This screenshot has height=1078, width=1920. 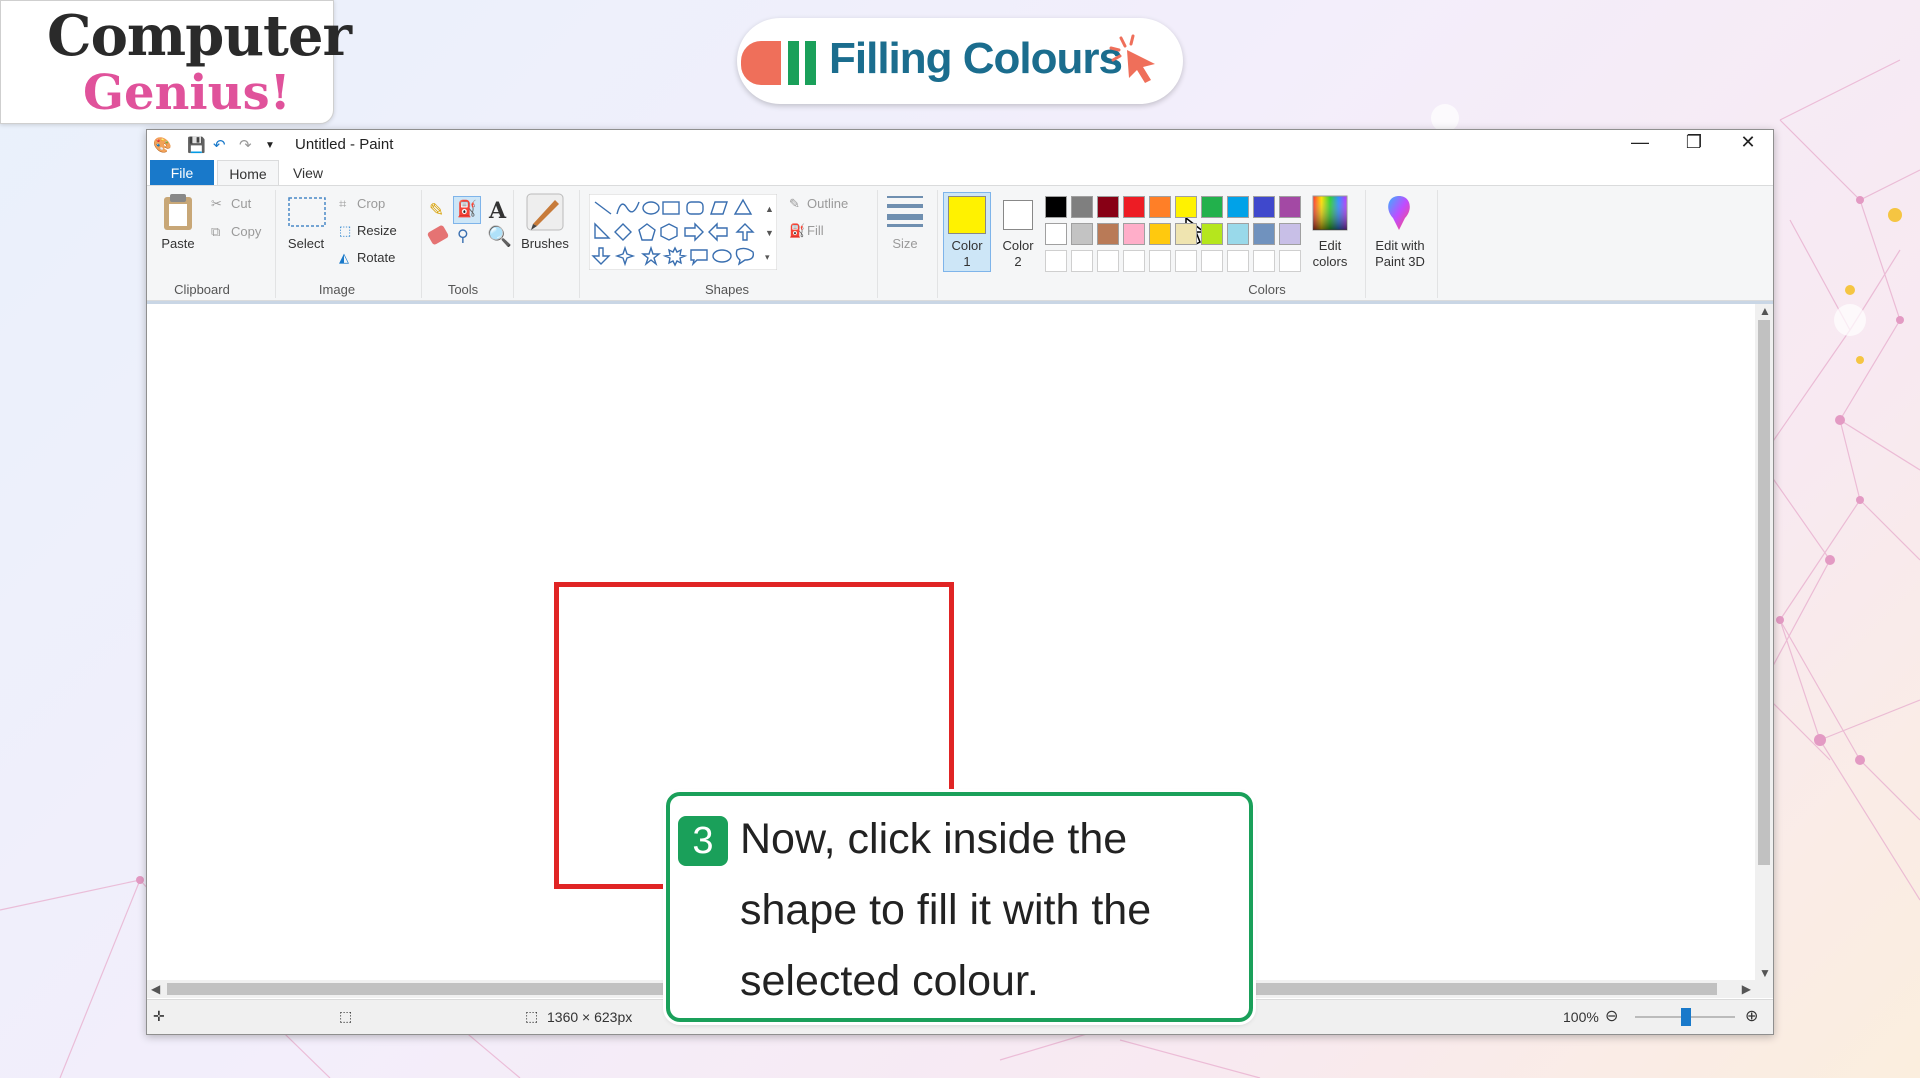 I want to click on redo-icon: ↷, so click(x=245, y=145).